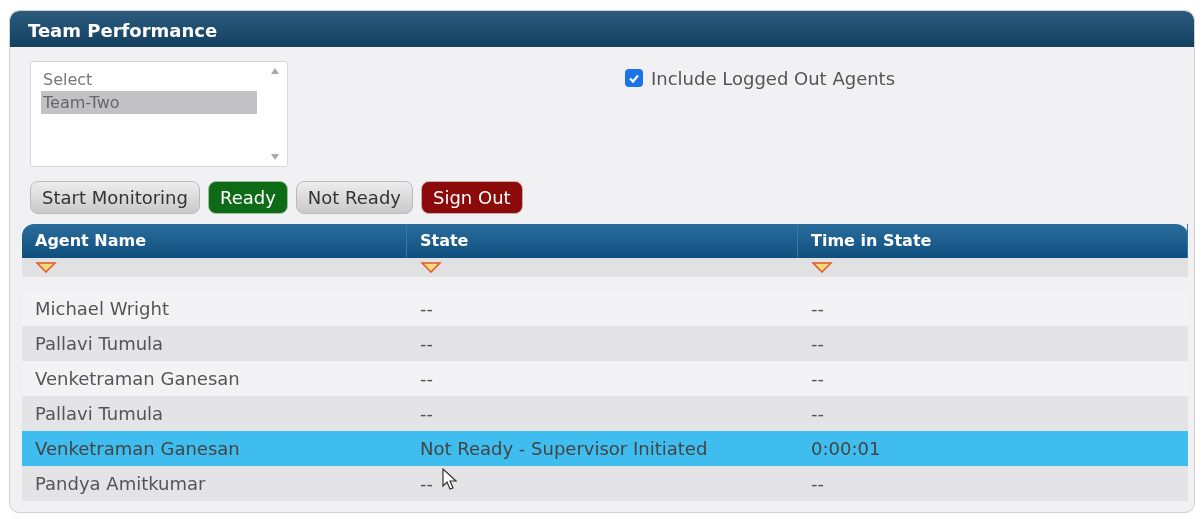  What do you see at coordinates (149, 79) in the screenshot?
I see `list-option: Select` at bounding box center [149, 79].